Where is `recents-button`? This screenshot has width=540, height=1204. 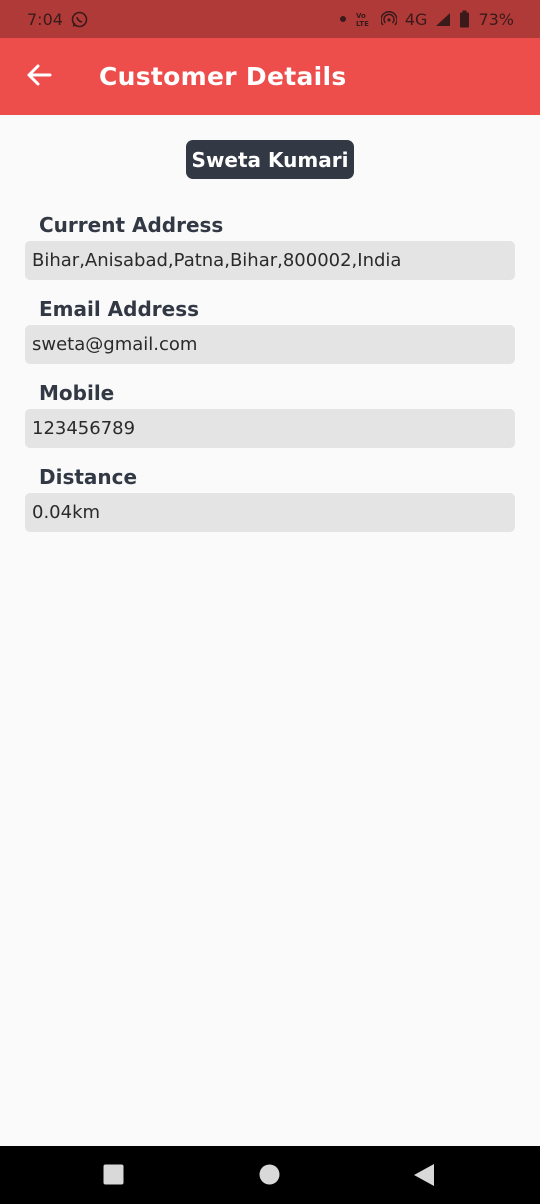 recents-button is located at coordinates (113, 1176).